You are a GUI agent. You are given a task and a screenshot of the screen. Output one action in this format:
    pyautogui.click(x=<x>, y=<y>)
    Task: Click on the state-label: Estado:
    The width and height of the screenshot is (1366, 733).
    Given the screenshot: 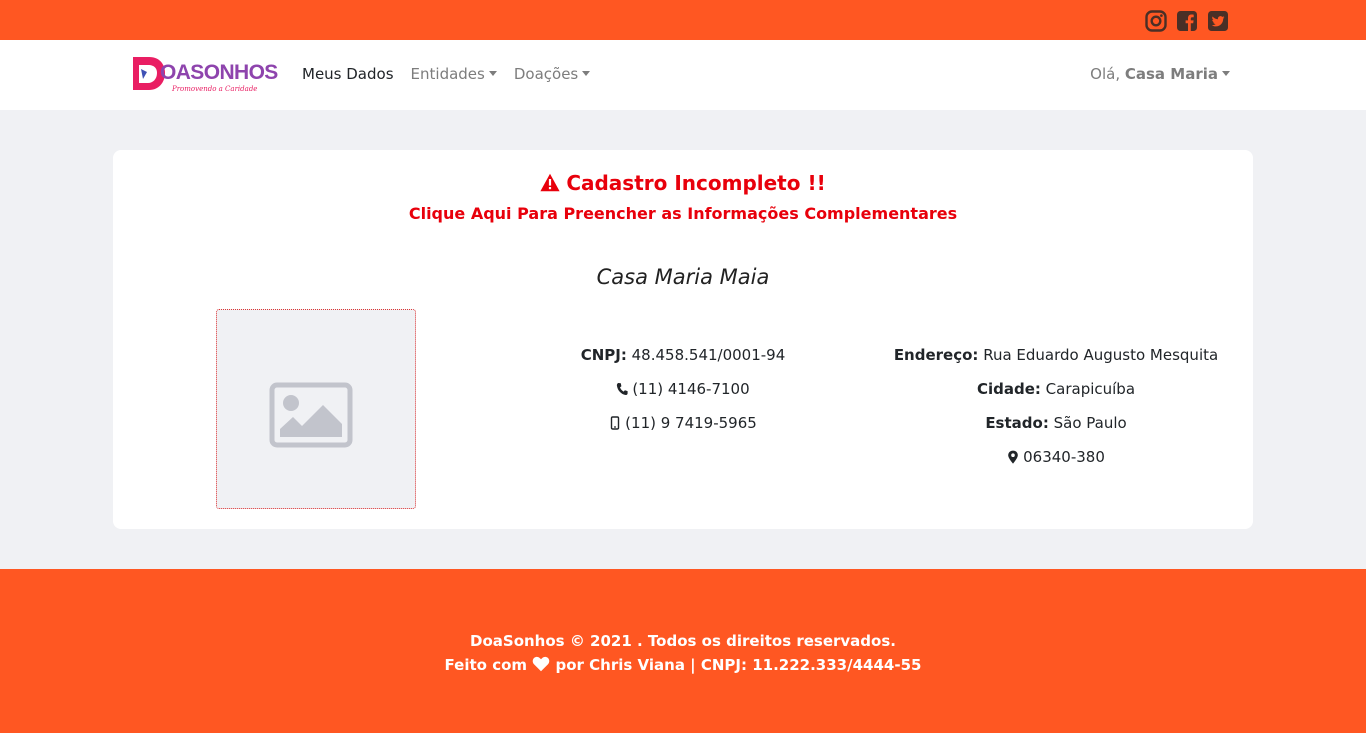 What is the action you would take?
    pyautogui.click(x=1017, y=423)
    